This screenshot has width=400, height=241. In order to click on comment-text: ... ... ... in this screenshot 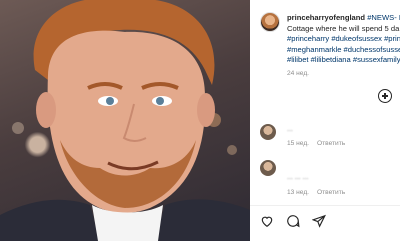, I will do `click(298, 177)`.